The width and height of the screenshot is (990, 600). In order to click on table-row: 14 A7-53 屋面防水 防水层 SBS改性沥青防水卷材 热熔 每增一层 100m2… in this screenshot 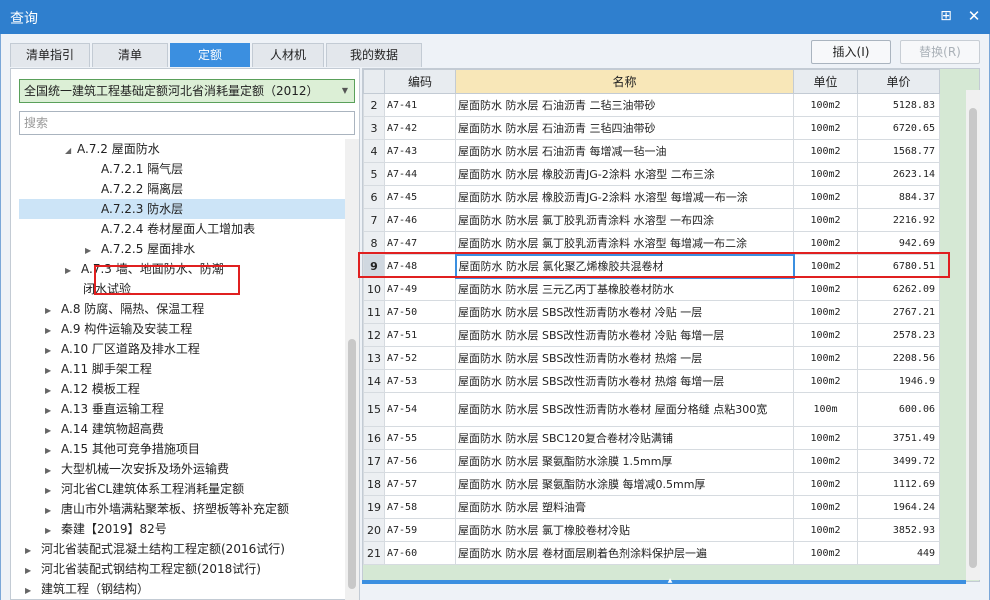, I will do `click(651, 381)`.